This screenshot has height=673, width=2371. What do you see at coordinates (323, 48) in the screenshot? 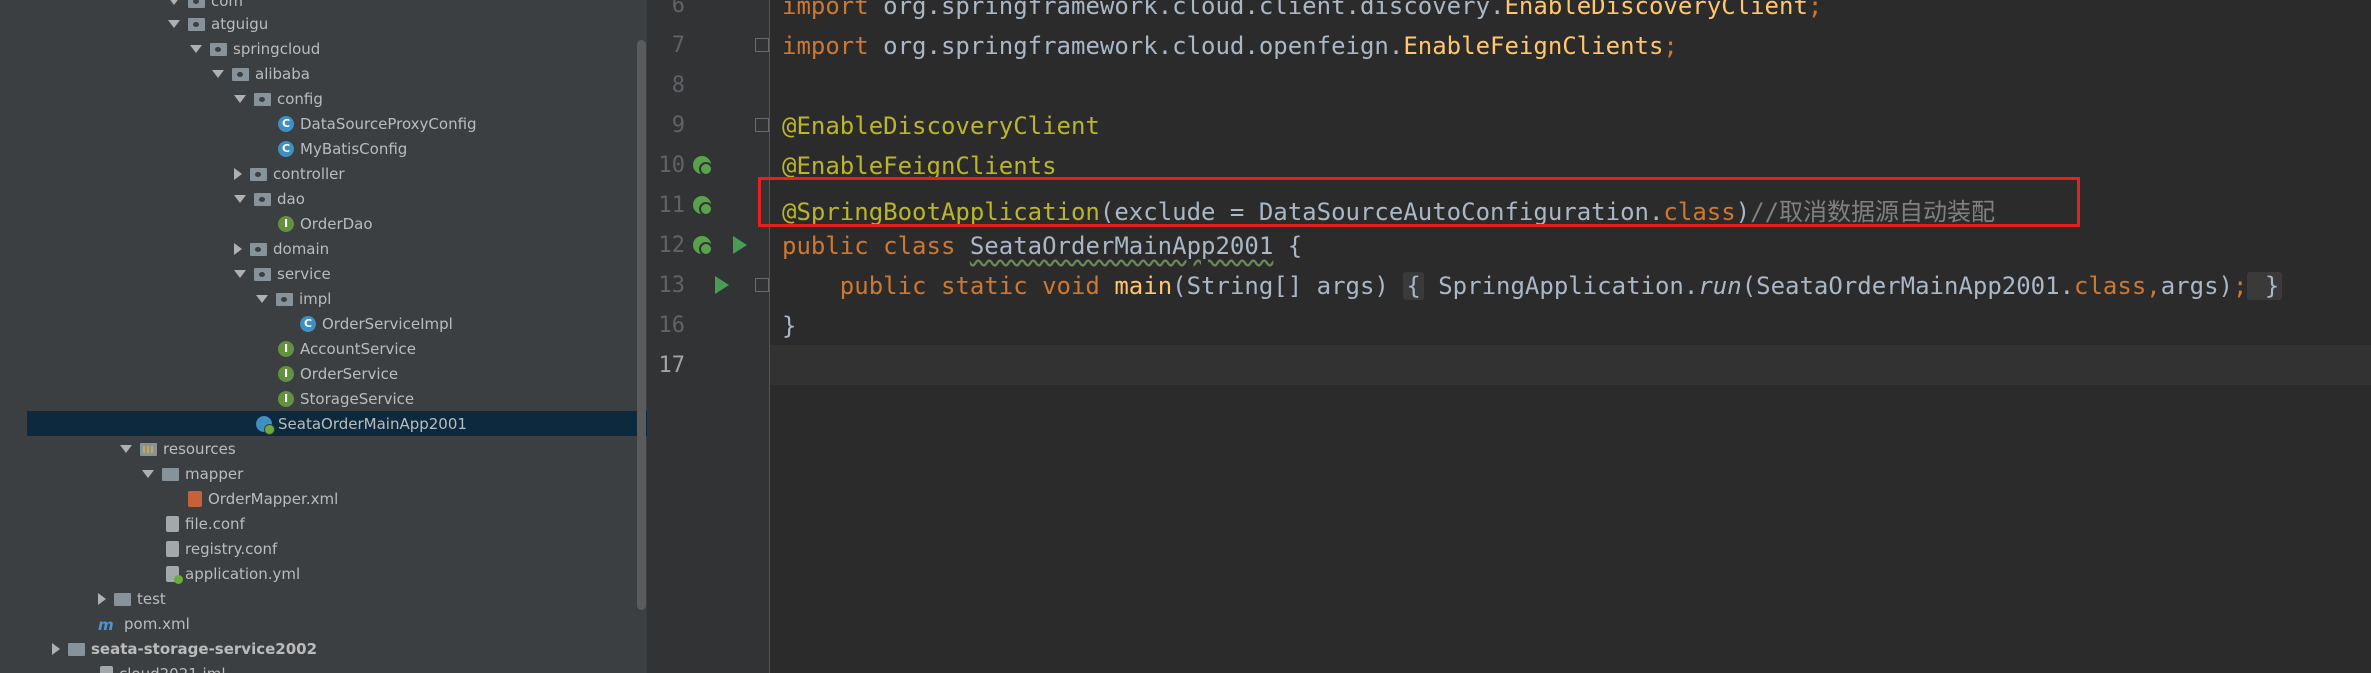
I see `tree-item-springcloud: springcloud` at bounding box center [323, 48].